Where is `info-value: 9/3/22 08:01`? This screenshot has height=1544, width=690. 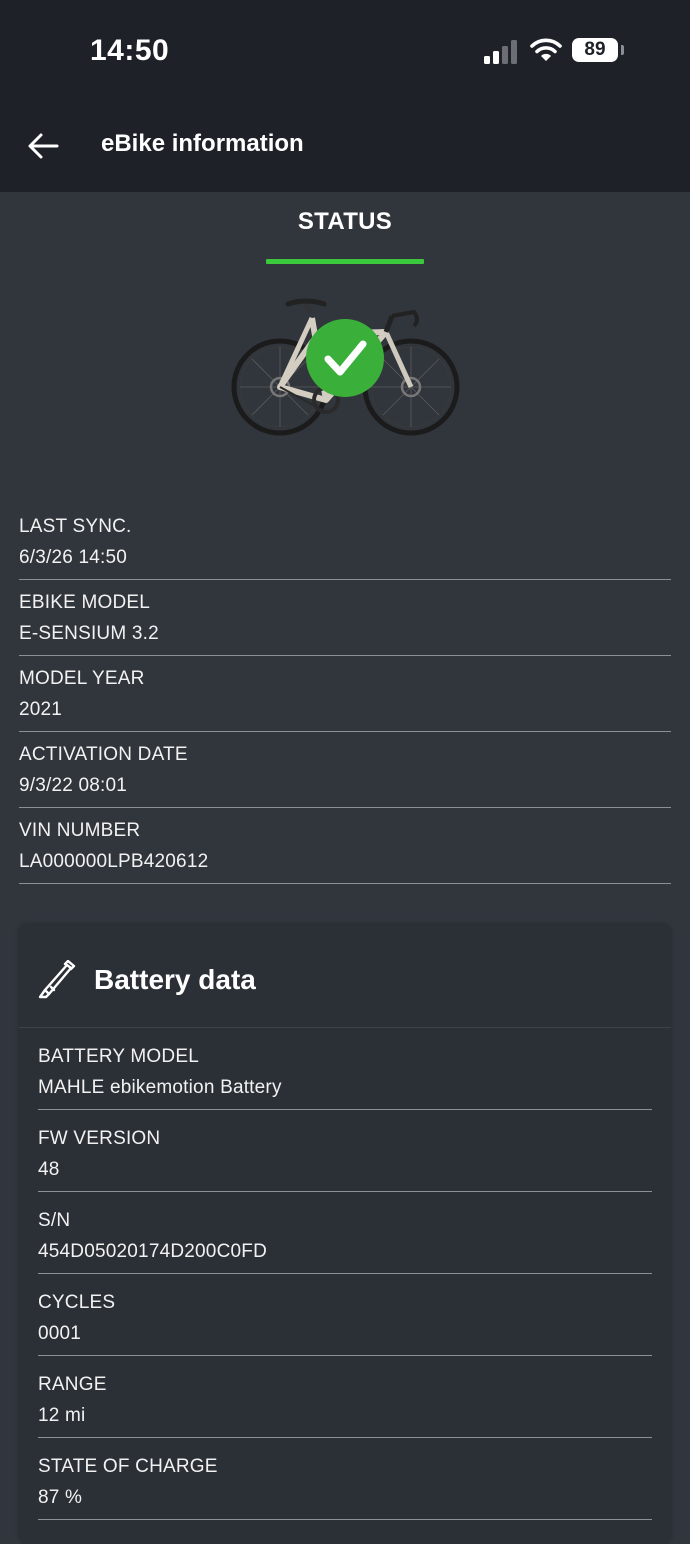
info-value: 9/3/22 08:01 is located at coordinates (73, 785).